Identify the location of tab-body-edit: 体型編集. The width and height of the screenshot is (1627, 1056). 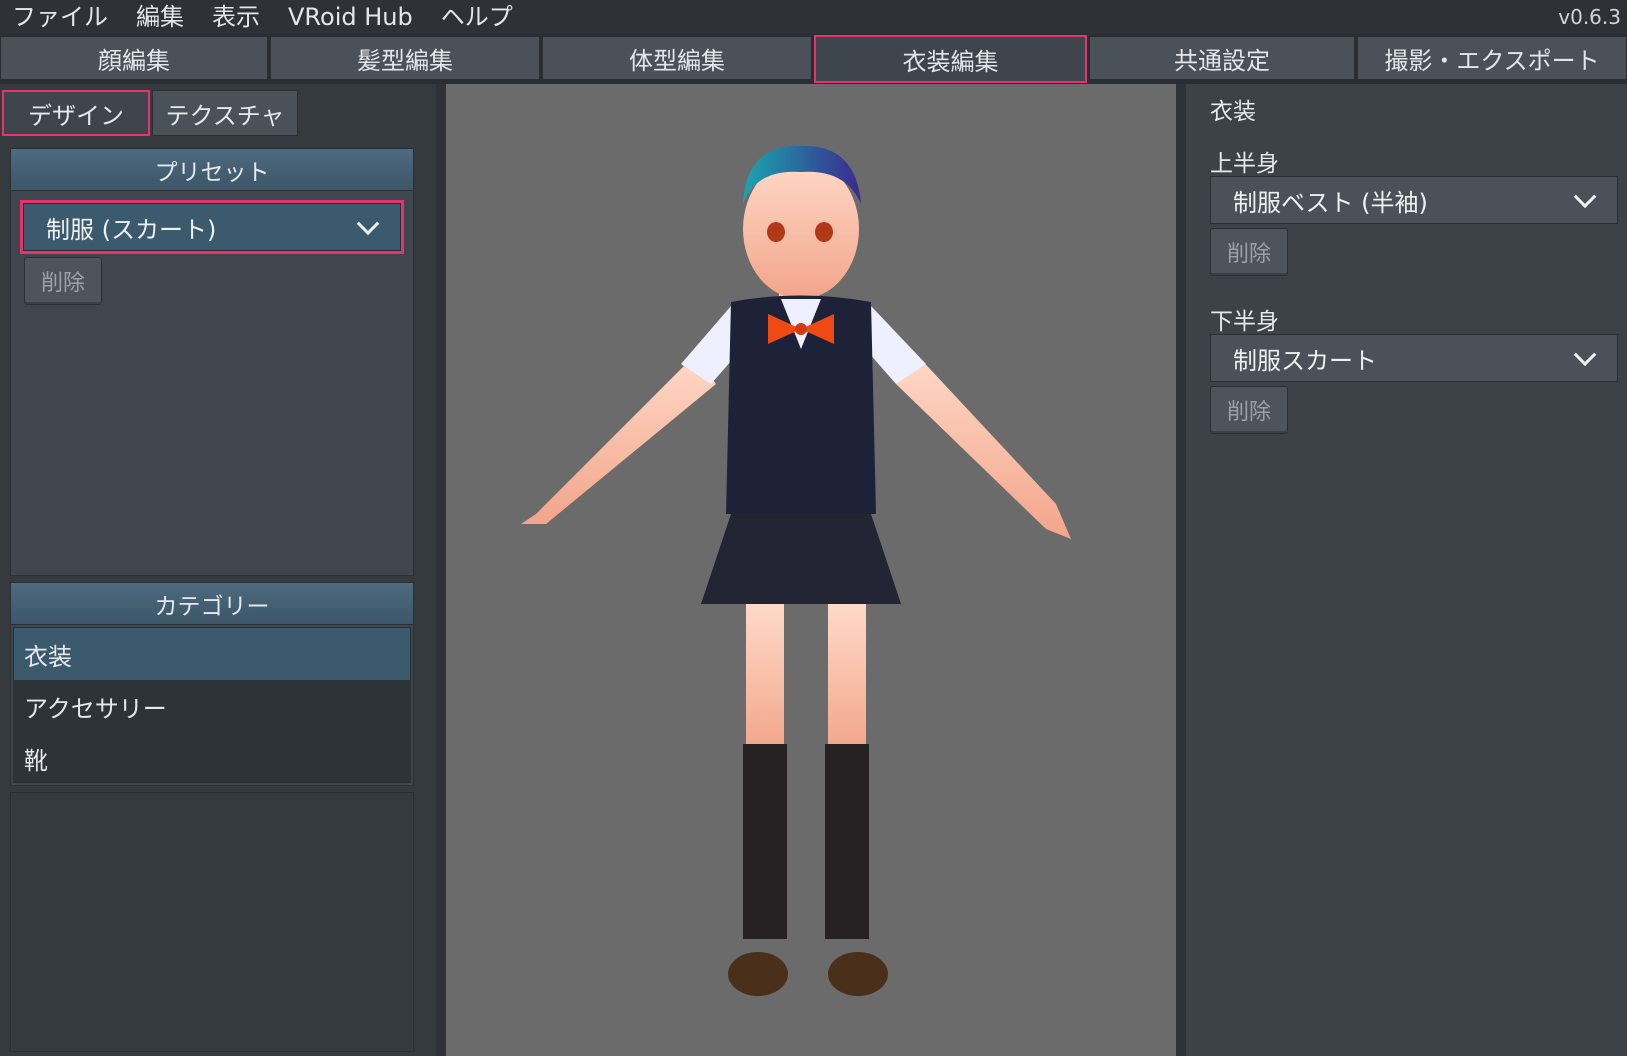
(677, 58).